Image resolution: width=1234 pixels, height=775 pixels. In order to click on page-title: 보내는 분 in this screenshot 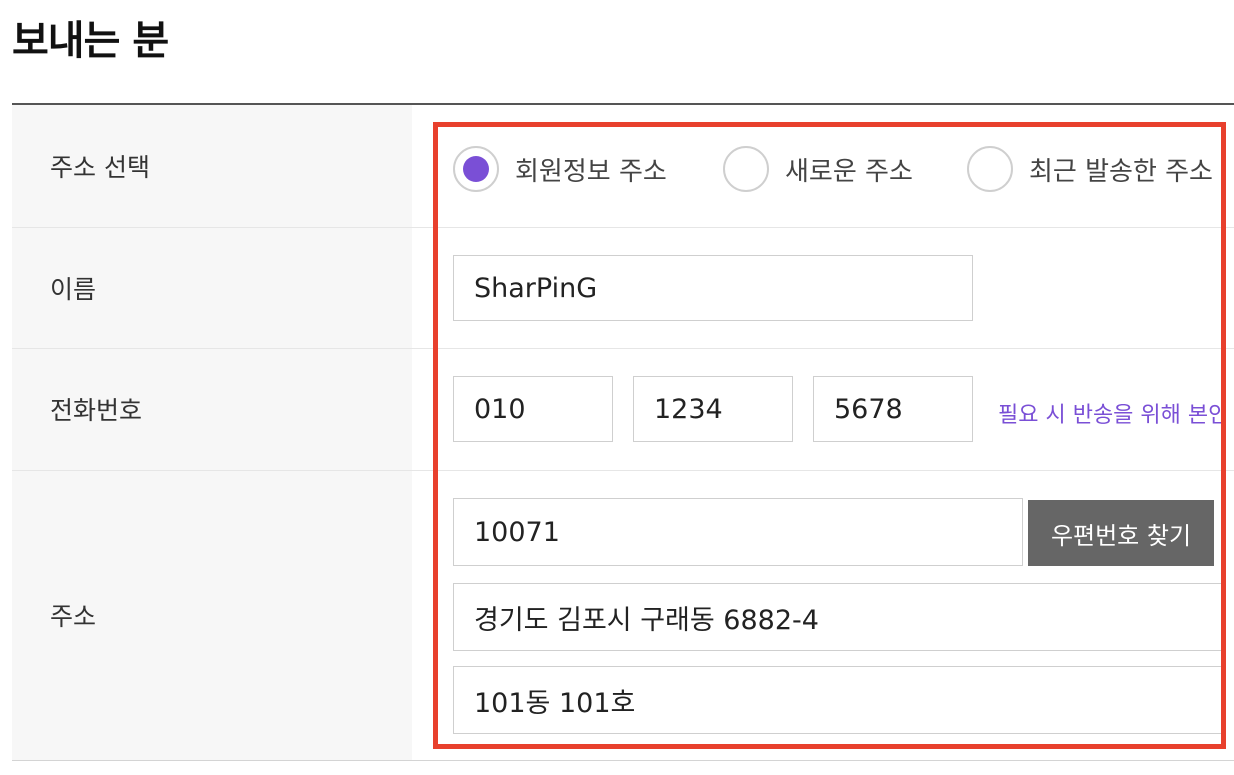, I will do `click(90, 41)`.